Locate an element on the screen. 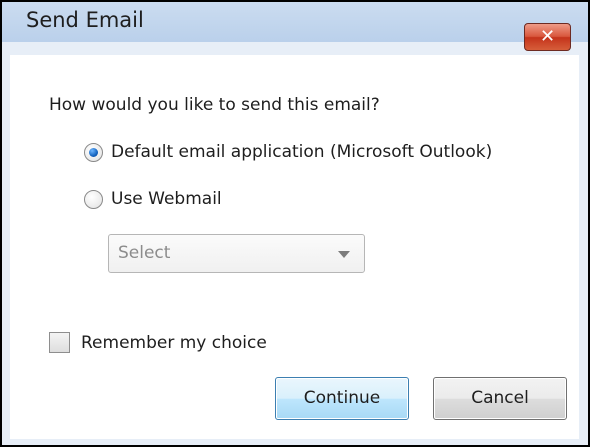 The width and height of the screenshot is (590, 447). cancel-button: Cancel is located at coordinates (500, 398).